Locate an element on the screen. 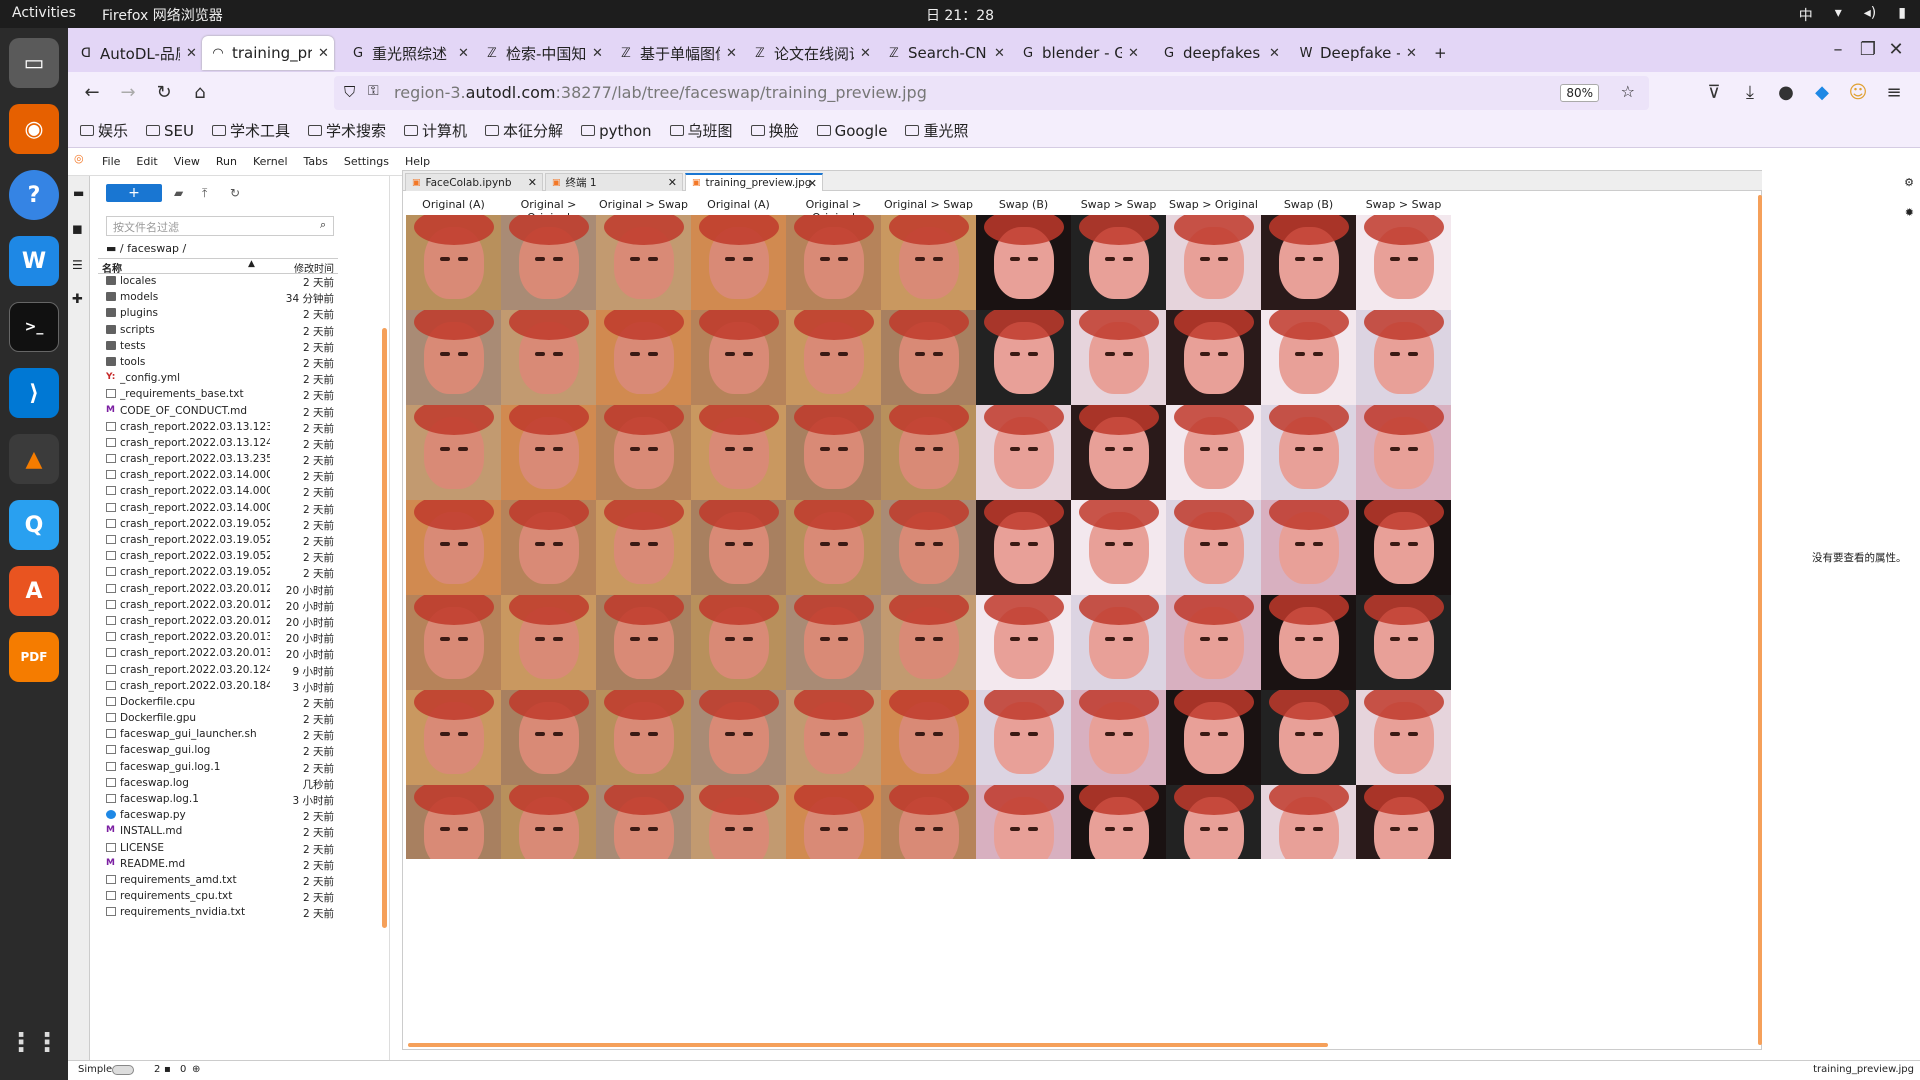 The width and height of the screenshot is (1920, 1080). file-row: requirements_amd.txt 2 天前 is located at coordinates (218, 881).